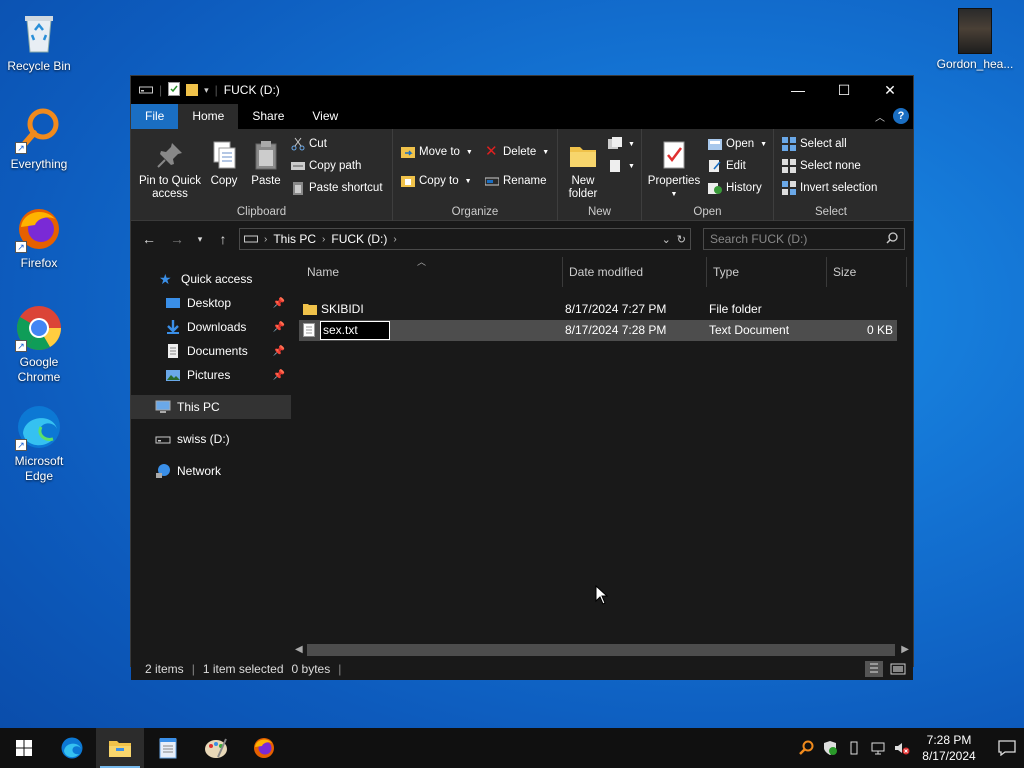 The image size is (1024, 768). What do you see at coordinates (465, 239) in the screenshot?
I see `address-bar: › This PC › FUCK (D:) › ⌄ ↻` at bounding box center [465, 239].